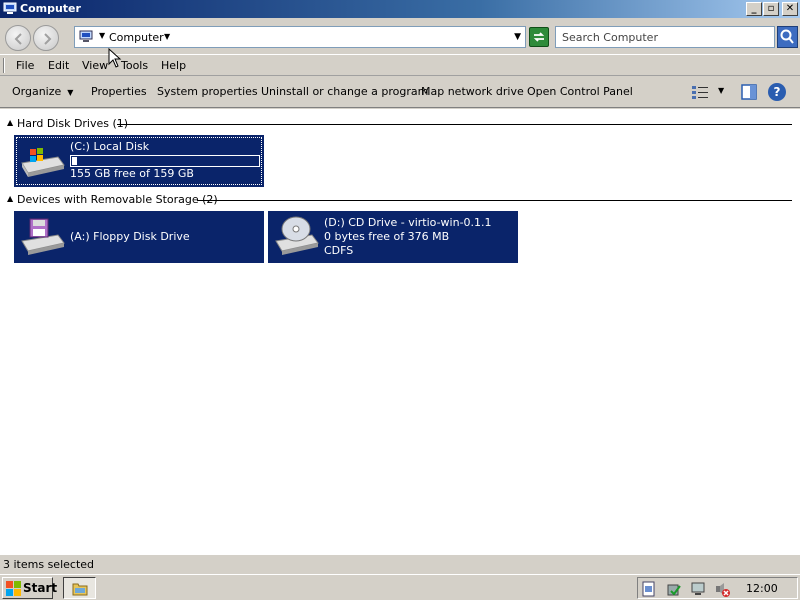 This screenshot has width=800, height=600. What do you see at coordinates (50, 8) in the screenshot?
I see `window-title: Computer` at bounding box center [50, 8].